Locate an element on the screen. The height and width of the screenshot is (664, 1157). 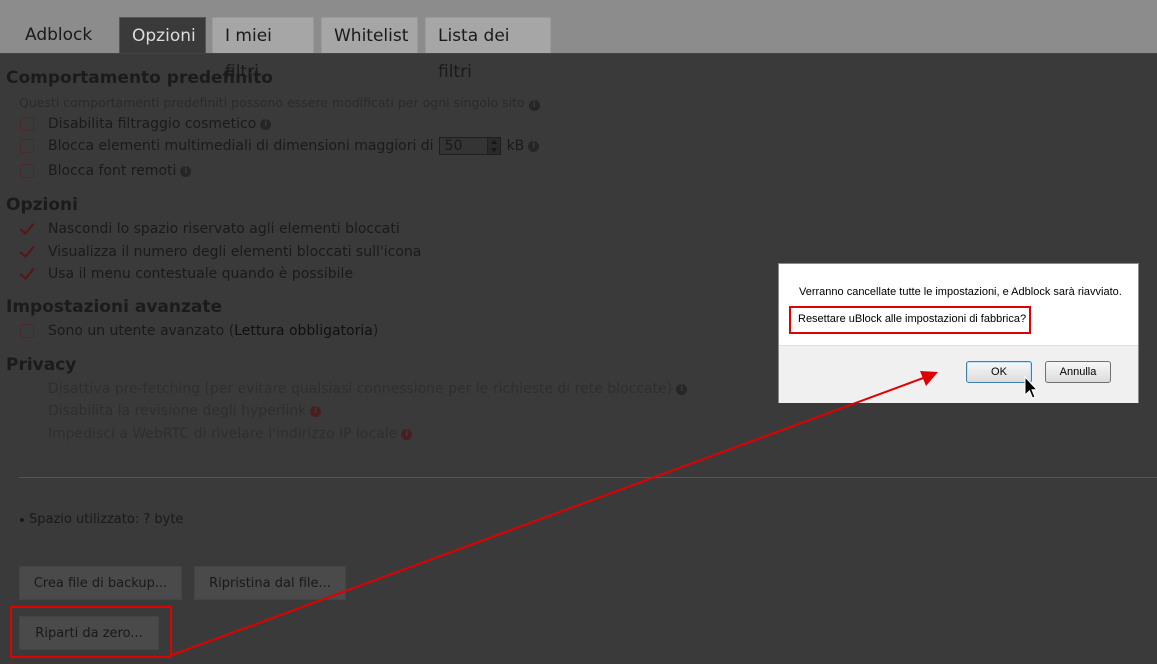
checkbox-block-media is located at coordinates (27, 146).